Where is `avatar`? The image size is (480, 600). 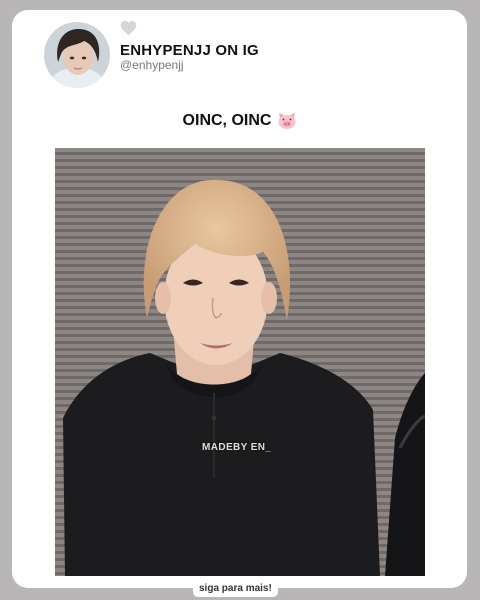
avatar is located at coordinates (77, 55).